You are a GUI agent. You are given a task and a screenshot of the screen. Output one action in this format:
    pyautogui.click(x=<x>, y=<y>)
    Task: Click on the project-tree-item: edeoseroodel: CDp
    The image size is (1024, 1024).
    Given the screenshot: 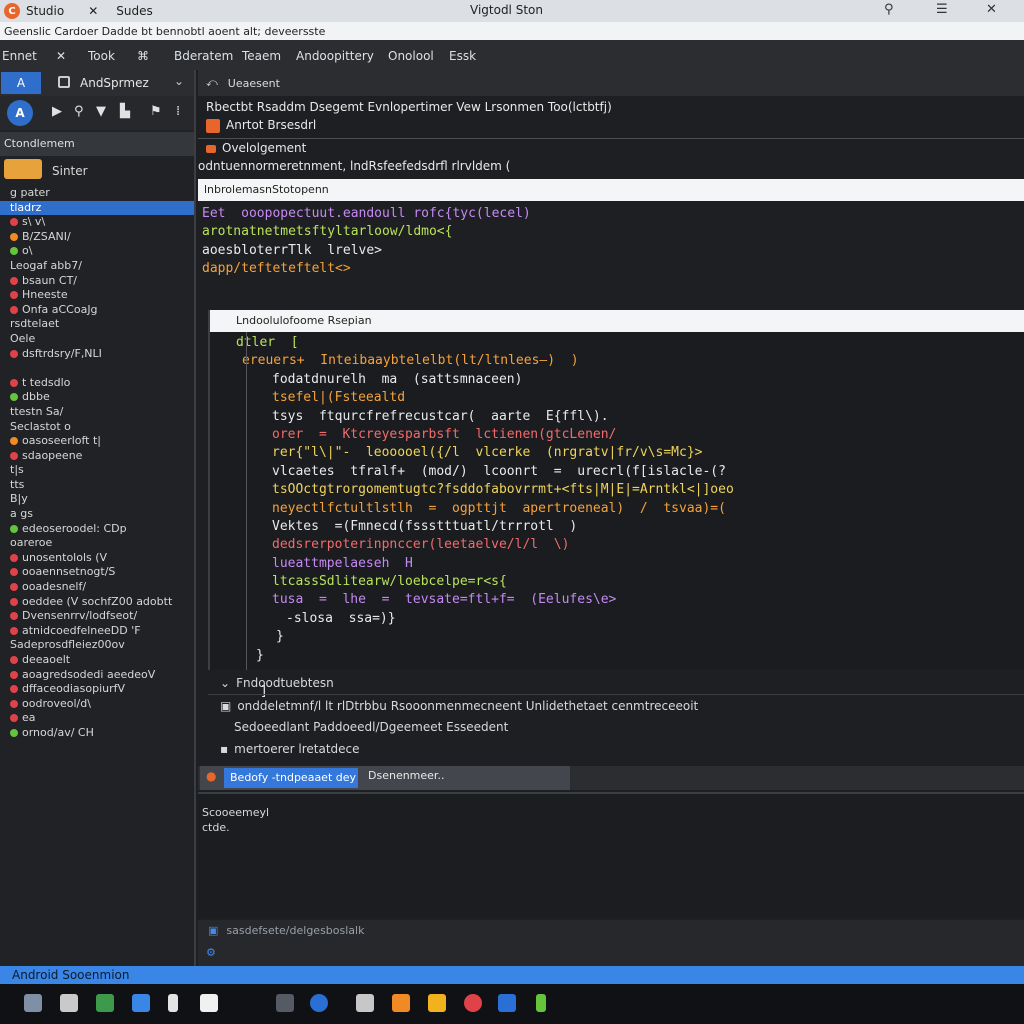 What is the action you would take?
    pyautogui.click(x=97, y=529)
    